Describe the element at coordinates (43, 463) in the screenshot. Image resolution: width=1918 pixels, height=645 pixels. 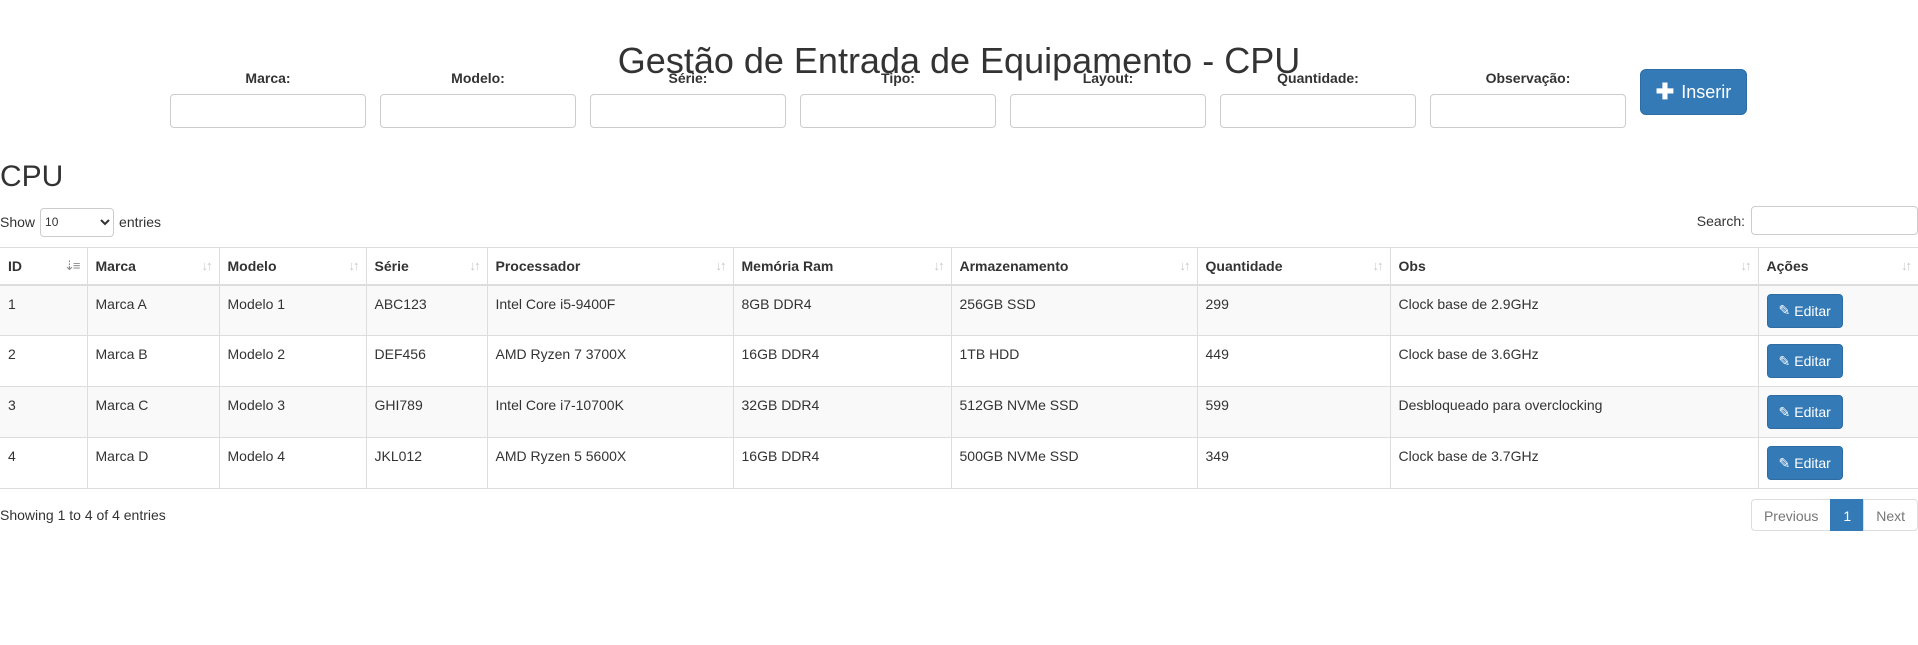
I see `cell-id: 4` at that location.